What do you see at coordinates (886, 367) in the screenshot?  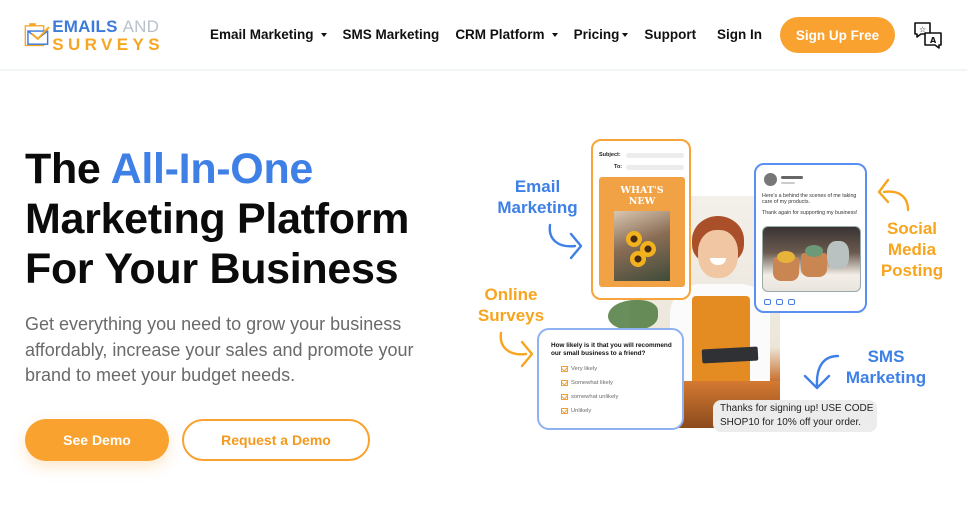 I see `sms-marketing-label: SMS Marketing` at bounding box center [886, 367].